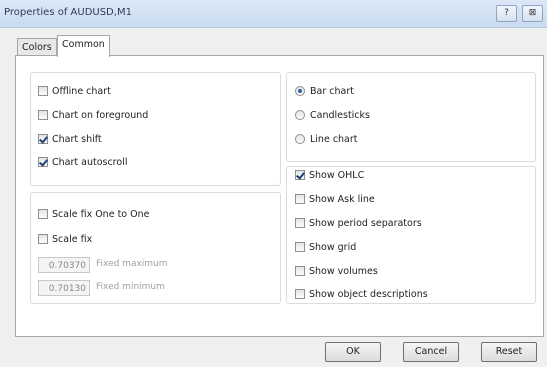 This screenshot has width=547, height=367. I want to click on bar-chart-radio, so click(300, 91).